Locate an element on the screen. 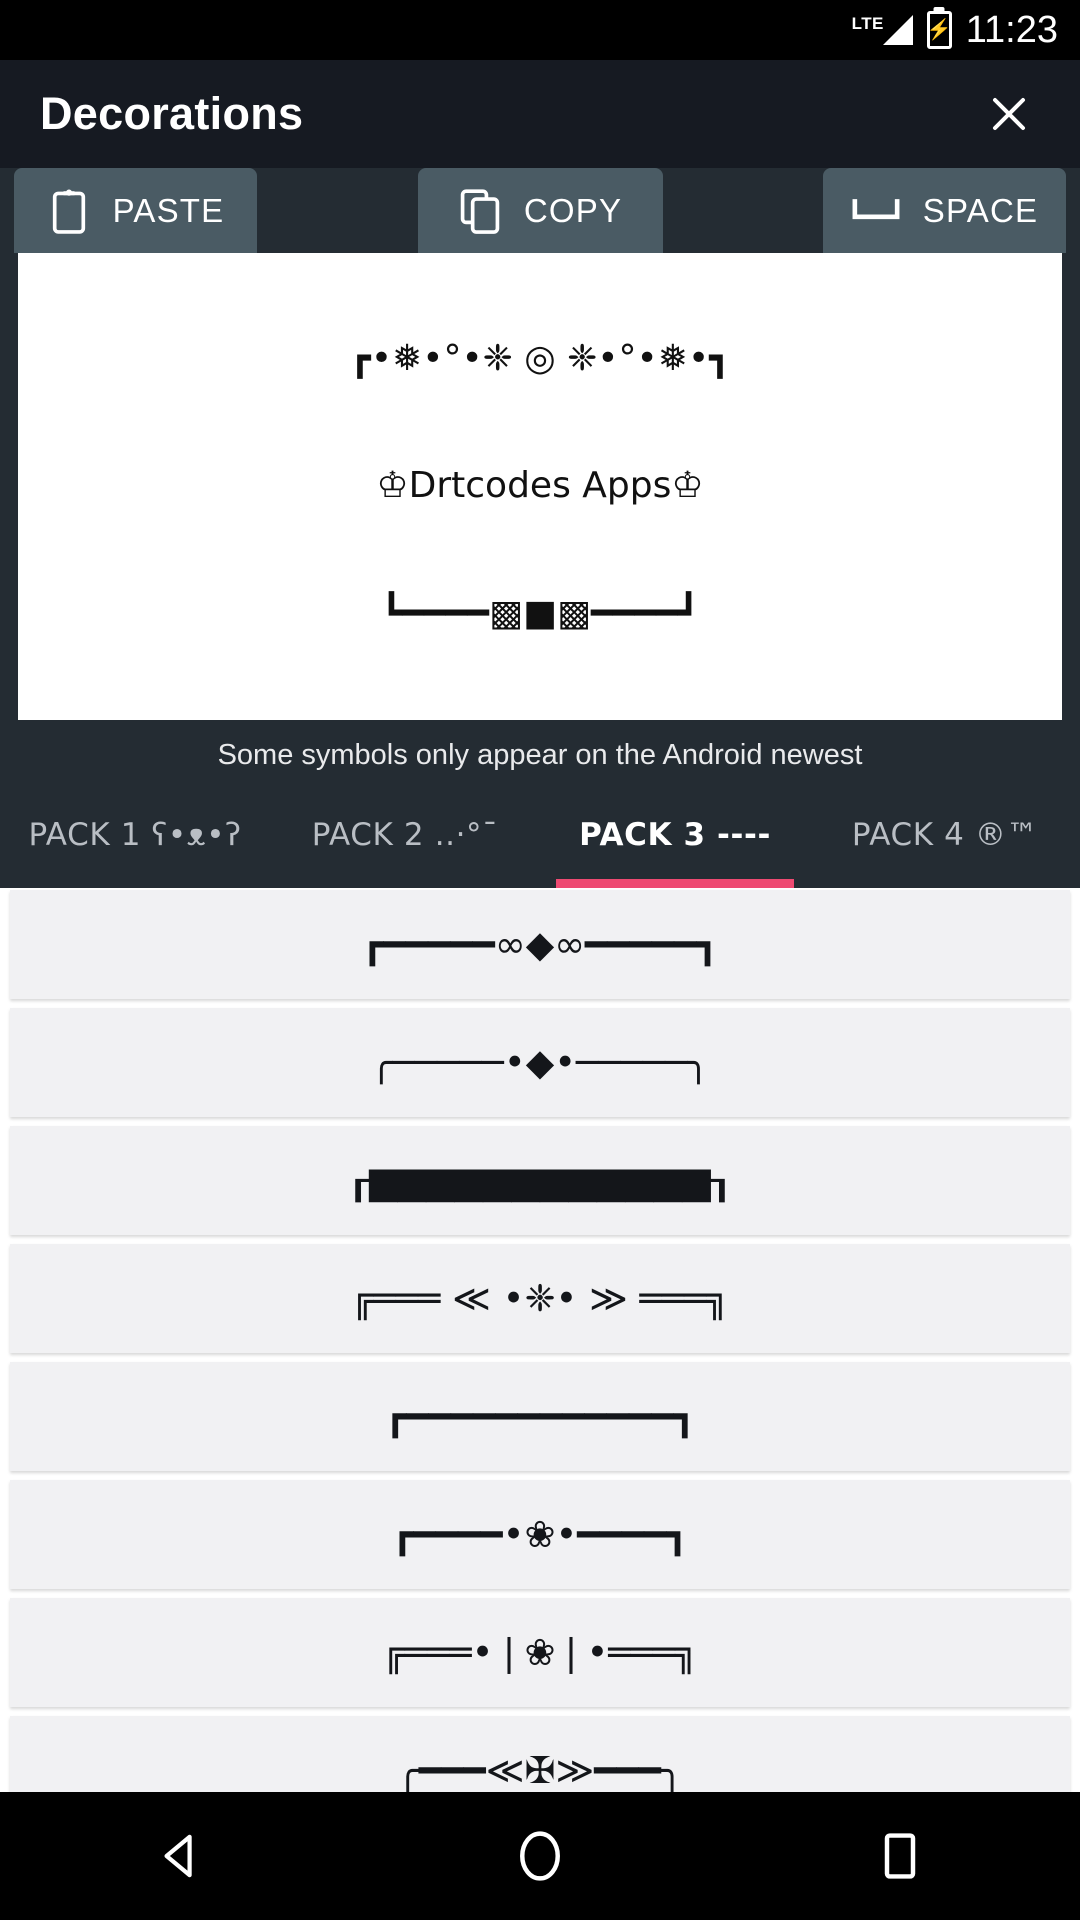 This screenshot has width=1080, height=1920. page-title: Decorations is located at coordinates (172, 113).